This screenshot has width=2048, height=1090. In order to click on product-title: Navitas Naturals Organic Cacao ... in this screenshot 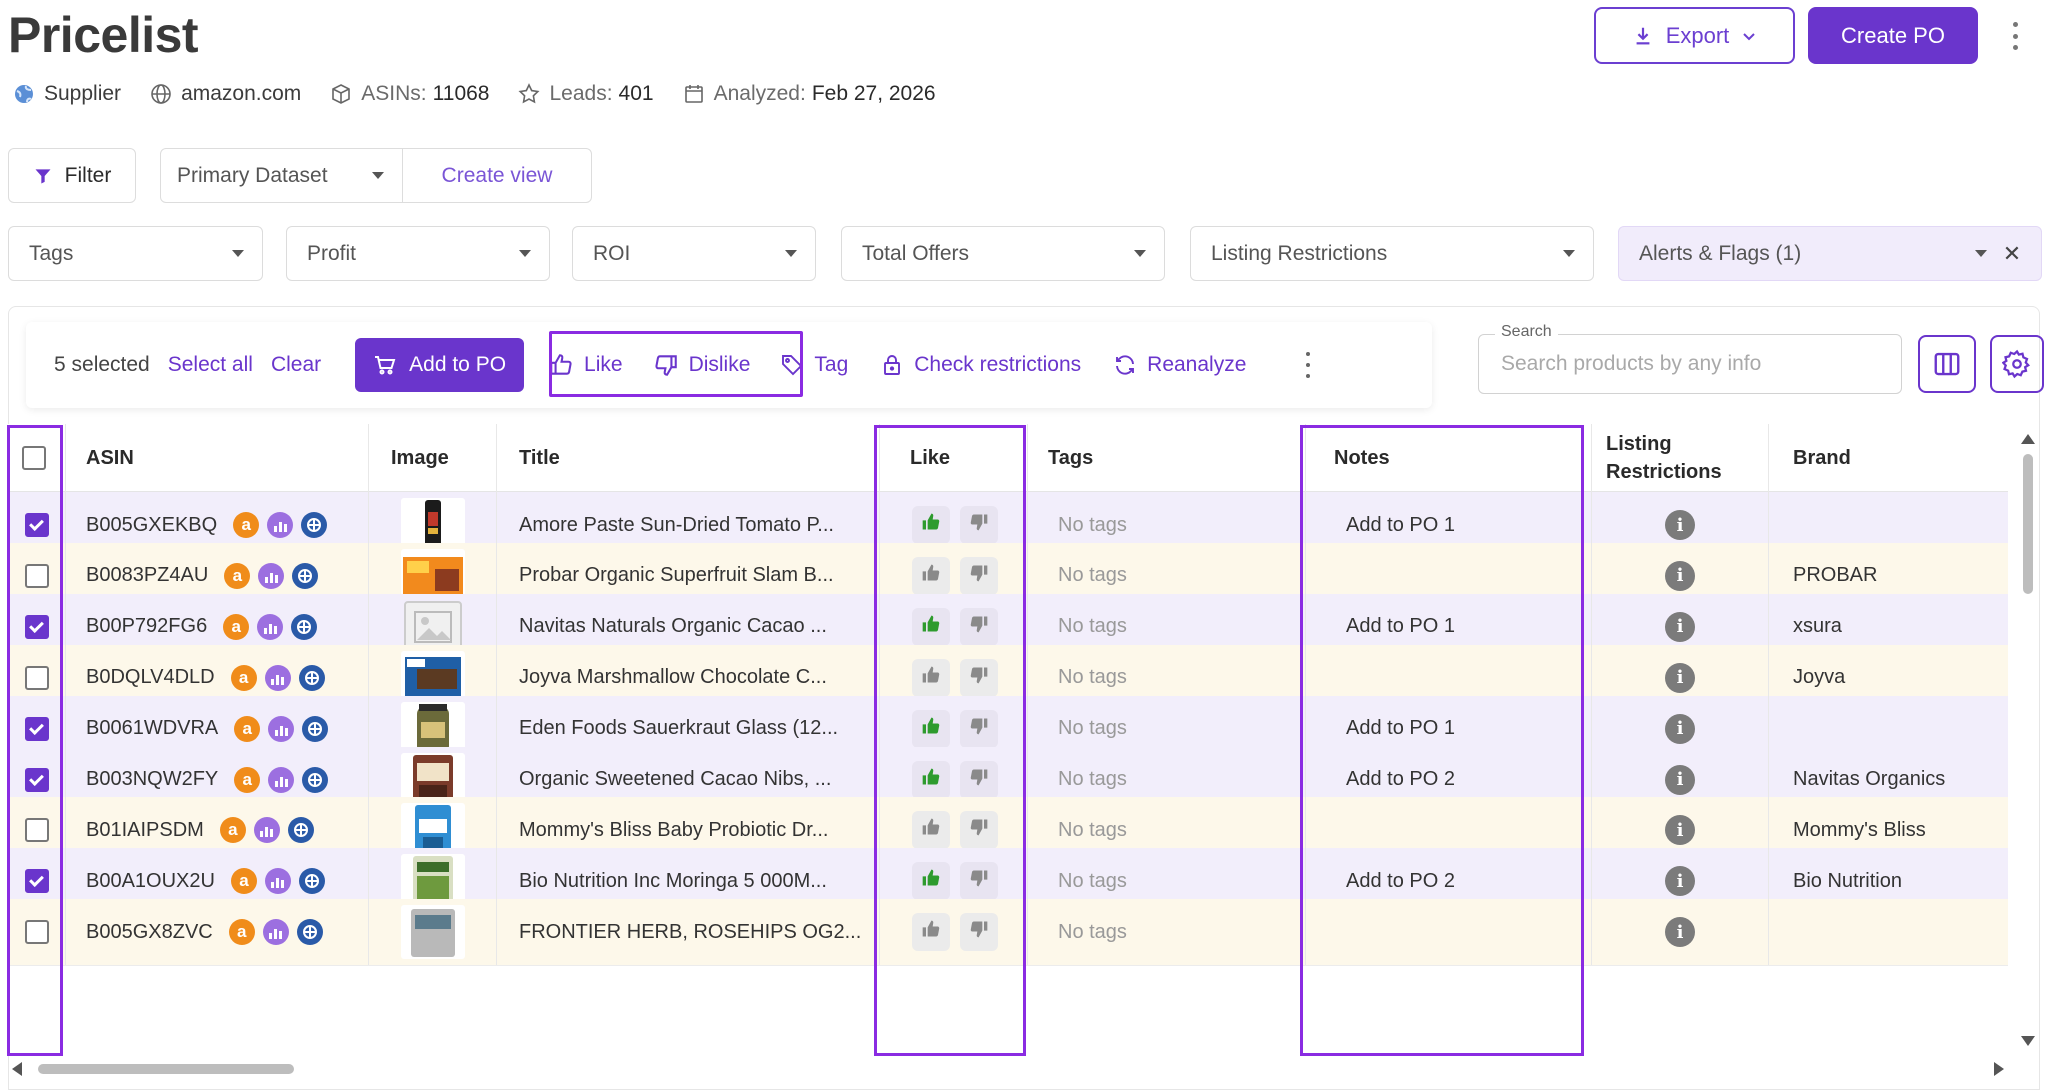, I will do `click(673, 626)`.